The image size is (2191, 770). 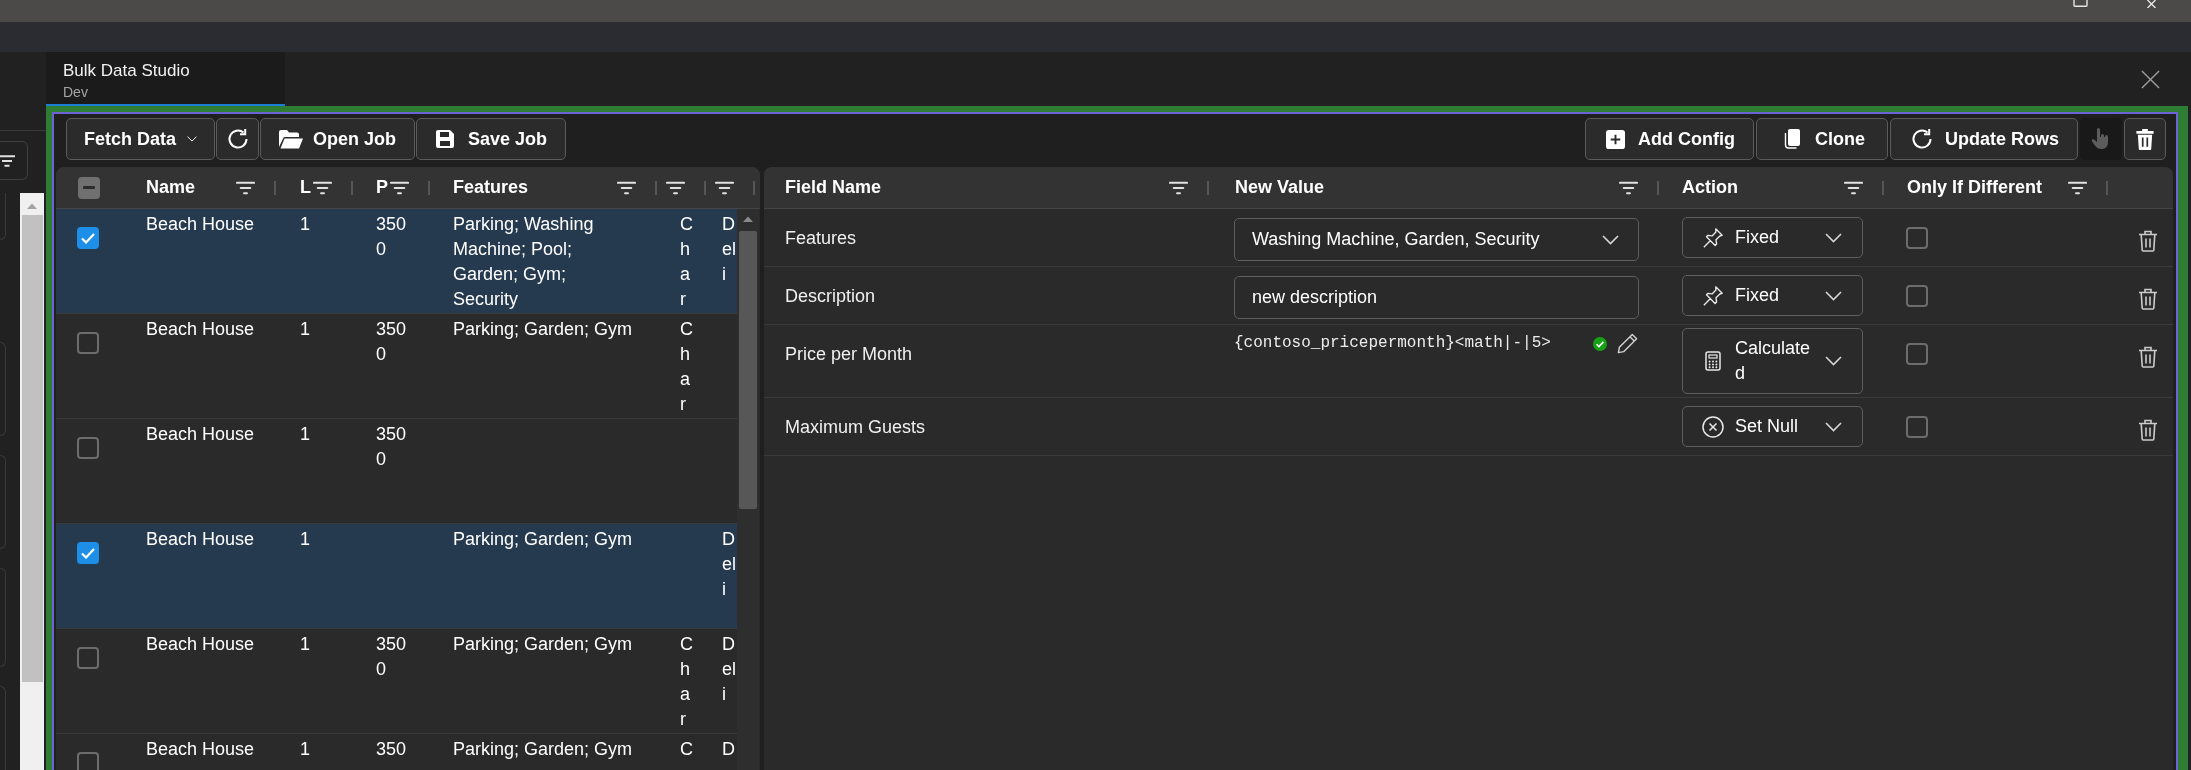 I want to click on field-name: Maximum Guests, so click(x=855, y=427).